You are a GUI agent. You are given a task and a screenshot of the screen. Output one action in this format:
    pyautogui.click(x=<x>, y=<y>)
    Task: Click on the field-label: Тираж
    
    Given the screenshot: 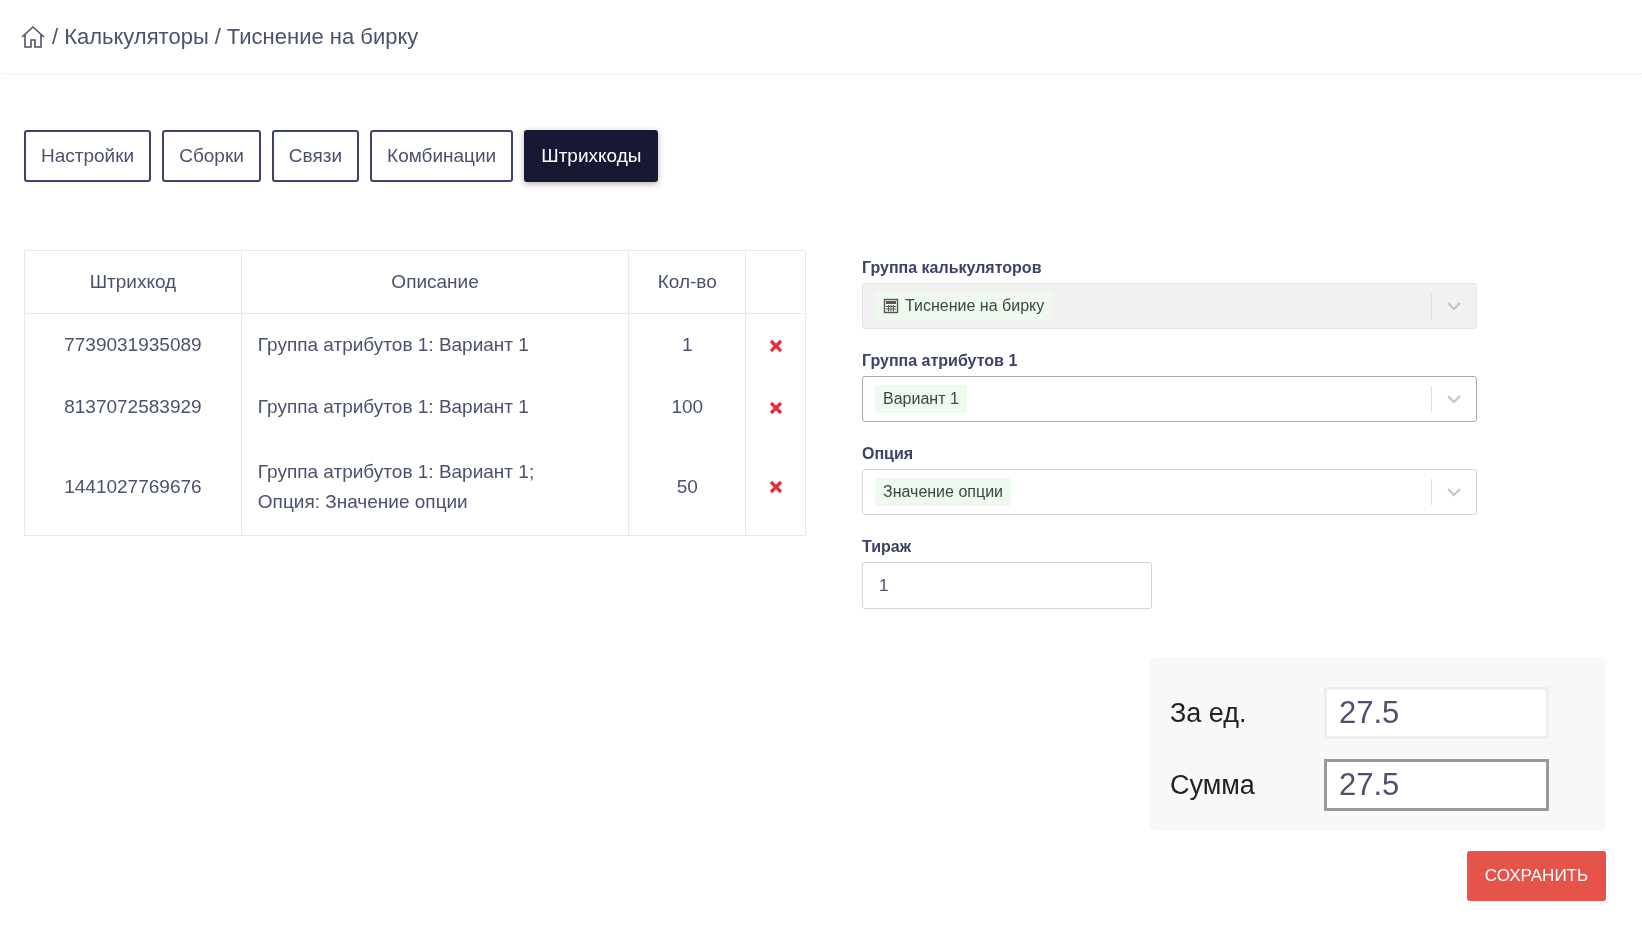 What is the action you would take?
    pyautogui.click(x=887, y=547)
    